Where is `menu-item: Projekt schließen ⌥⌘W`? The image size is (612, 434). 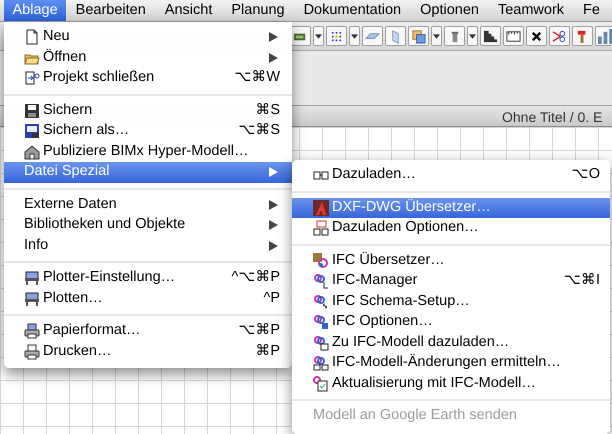 menu-item: Projekt schließen ⌥⌘W is located at coordinates (148, 78).